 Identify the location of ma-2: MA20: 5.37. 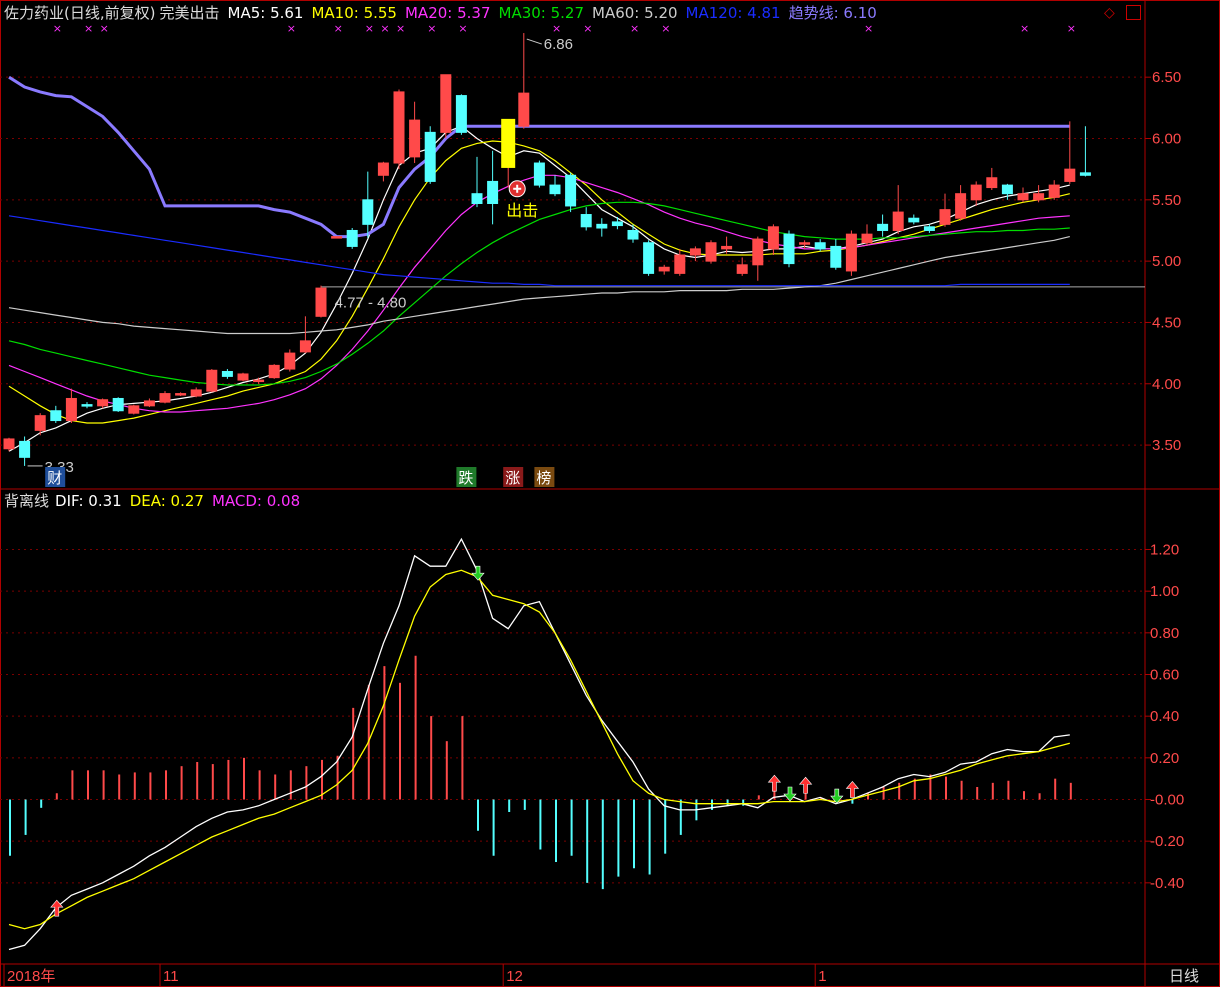
(447, 13).